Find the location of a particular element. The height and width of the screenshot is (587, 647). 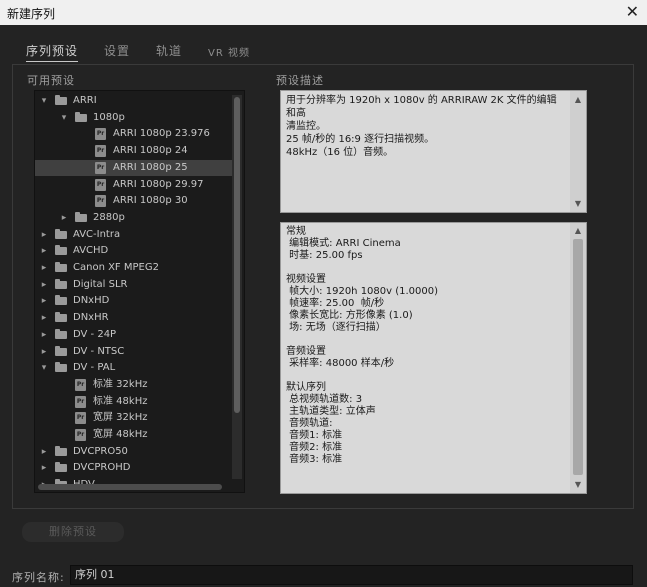

tree-folder-row: ▸ DNxHR is located at coordinates (135, 318).